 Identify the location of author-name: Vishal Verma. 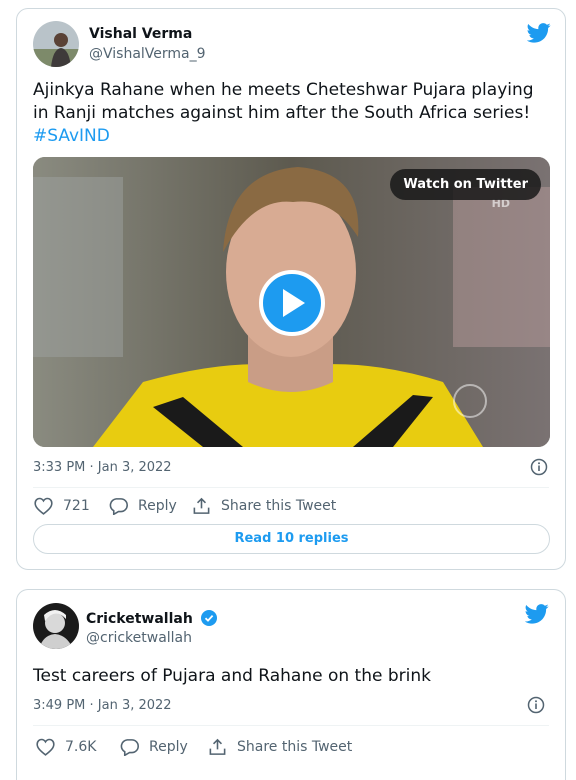
(140, 34).